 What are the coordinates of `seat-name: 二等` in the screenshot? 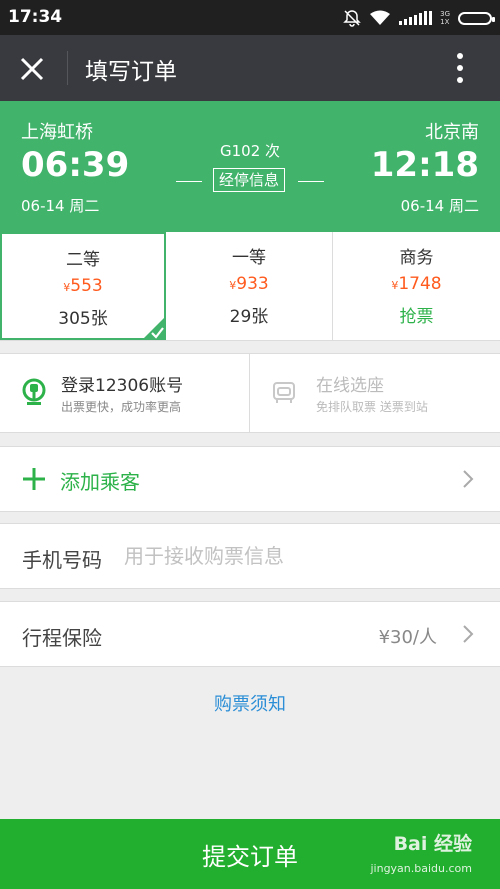 It's located at (83, 260).